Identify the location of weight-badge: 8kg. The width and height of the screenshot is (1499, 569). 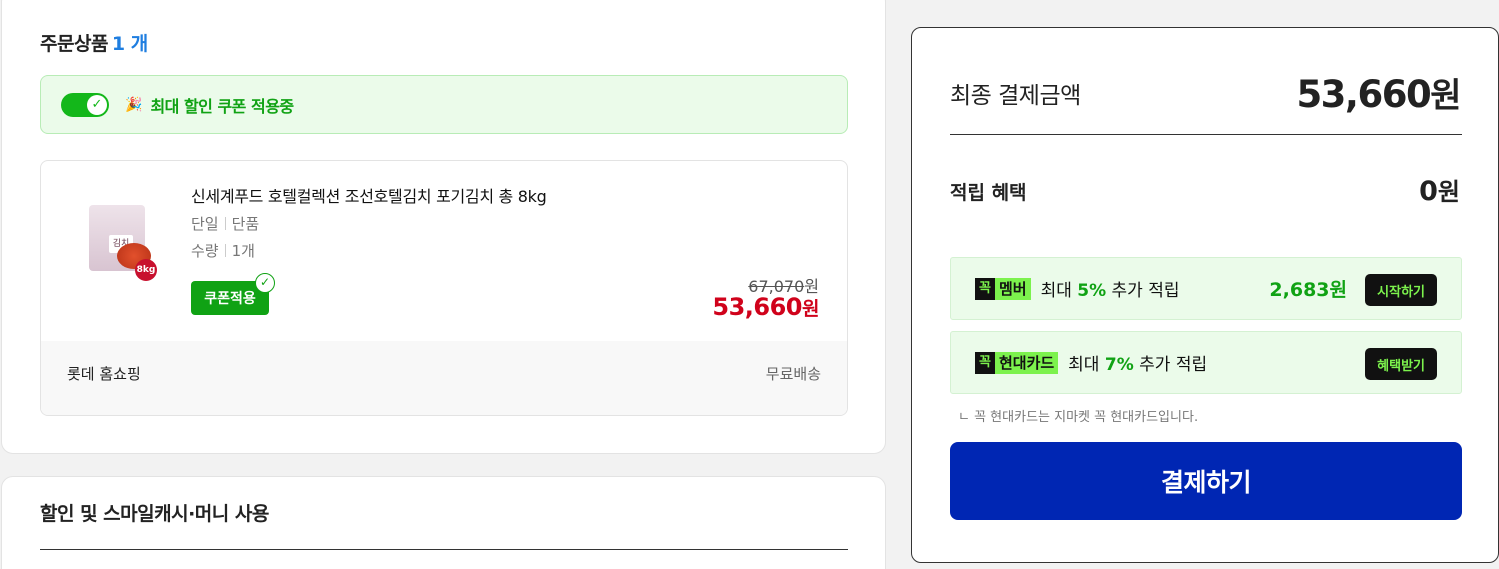
(146, 270).